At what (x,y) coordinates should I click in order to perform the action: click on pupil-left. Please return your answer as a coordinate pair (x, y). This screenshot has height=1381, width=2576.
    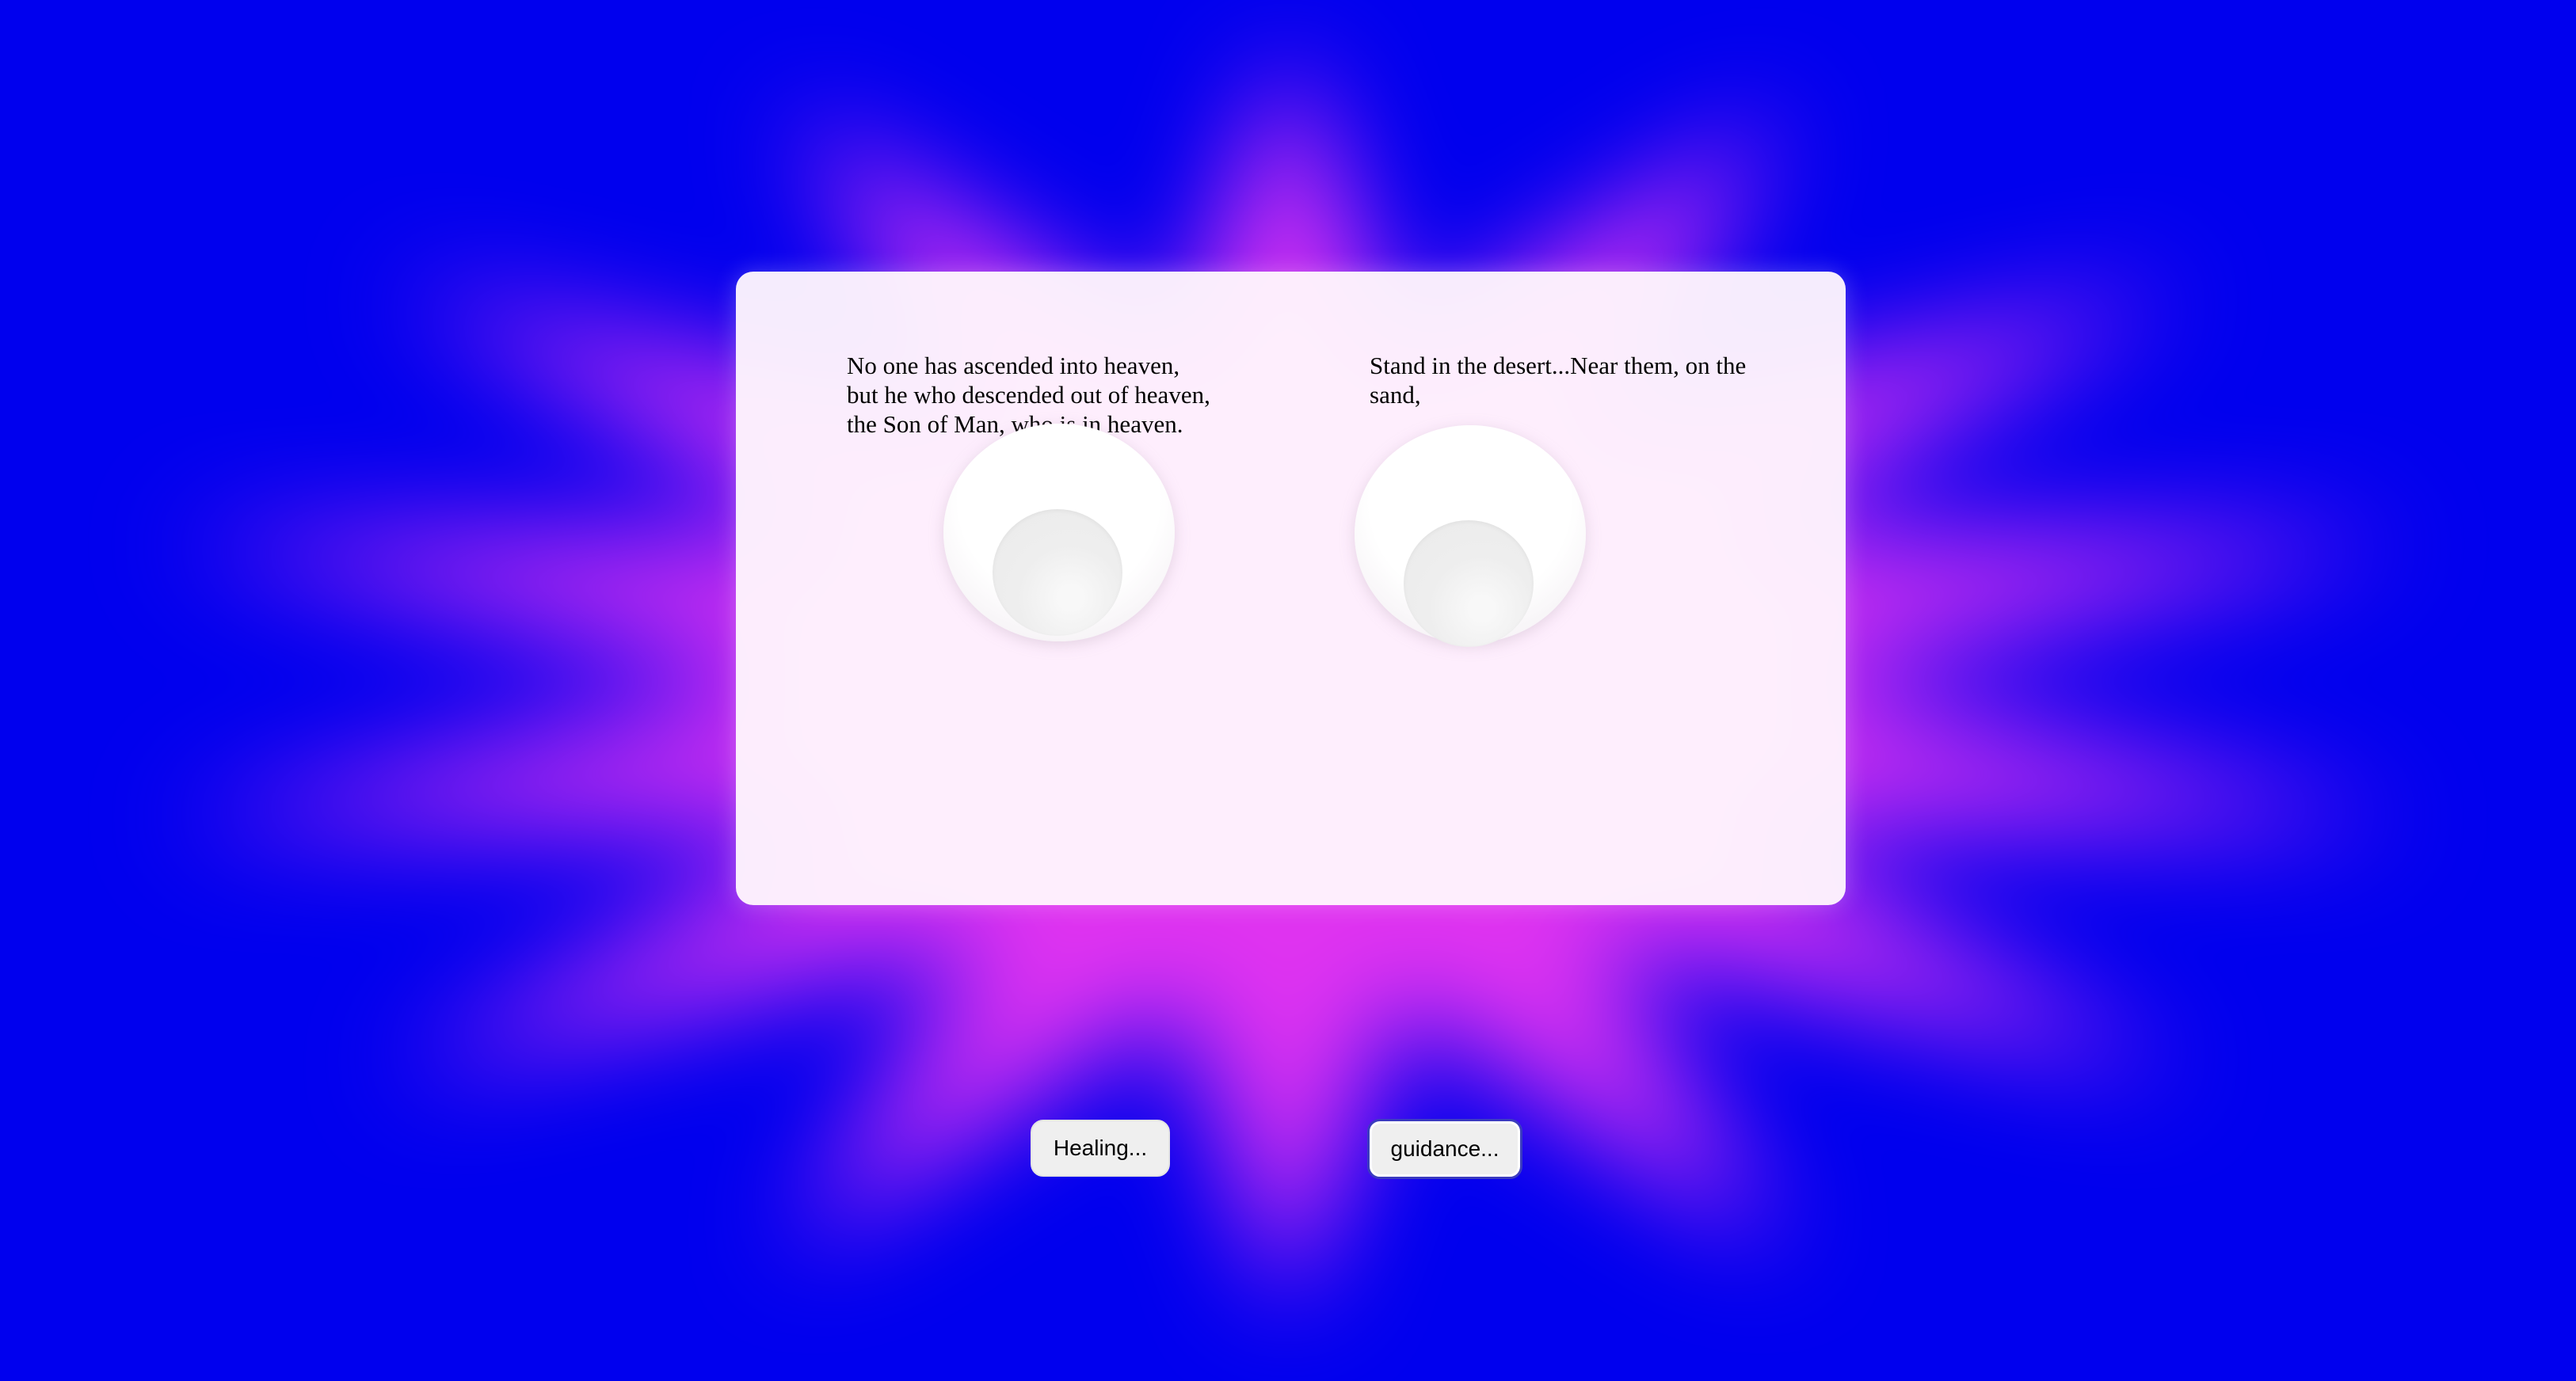
    Looking at the image, I should click on (1057, 572).